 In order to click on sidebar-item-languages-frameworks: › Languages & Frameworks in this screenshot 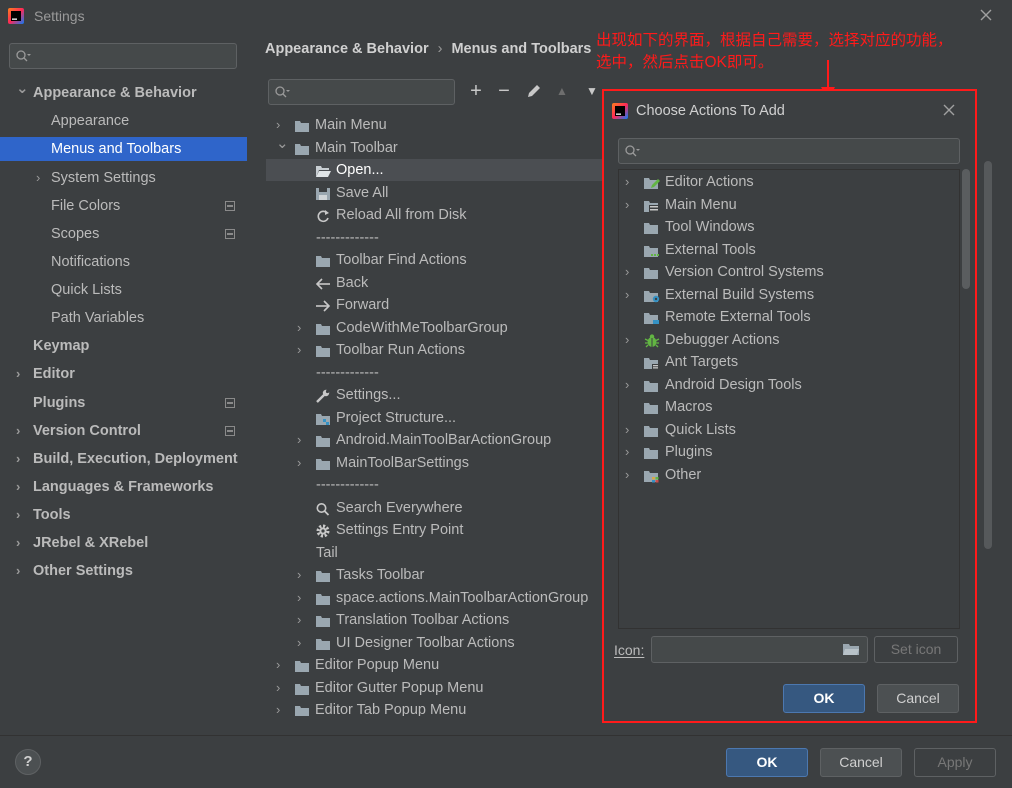, I will do `click(123, 487)`.